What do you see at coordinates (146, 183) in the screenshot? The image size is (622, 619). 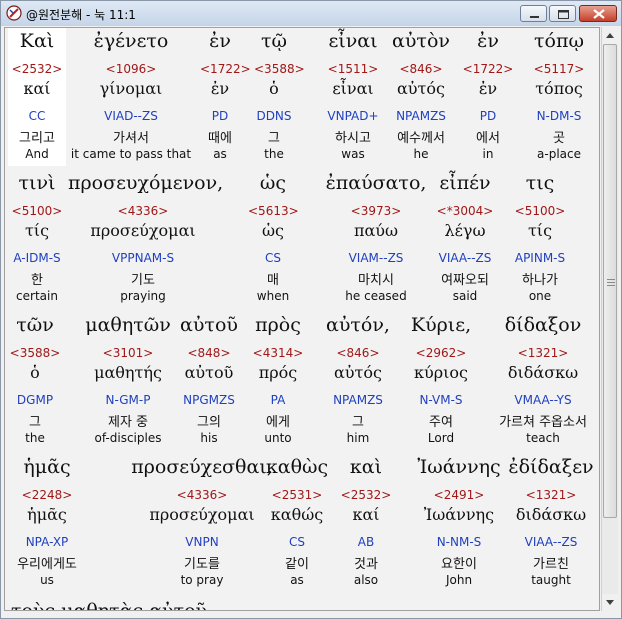 I see `greek-word: προσευχόμενον,` at bounding box center [146, 183].